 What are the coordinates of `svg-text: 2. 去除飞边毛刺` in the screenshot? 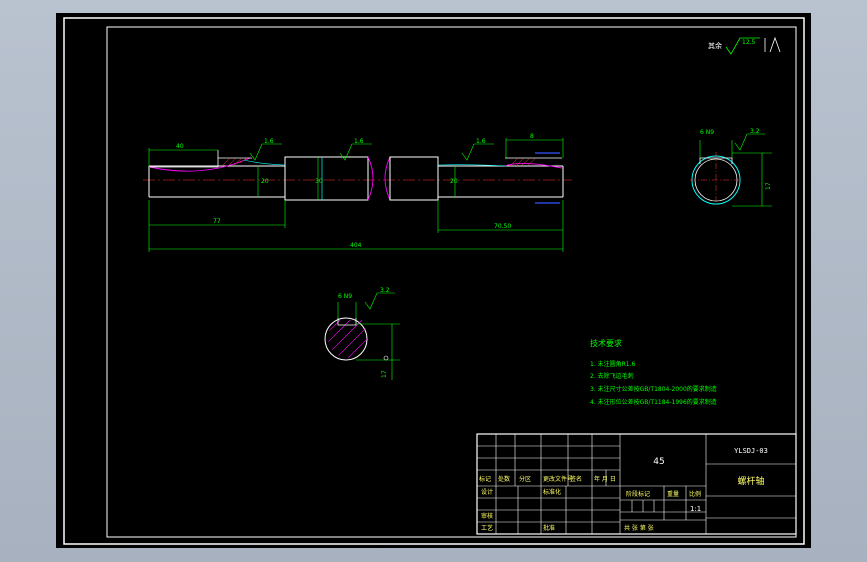 It's located at (612, 376).